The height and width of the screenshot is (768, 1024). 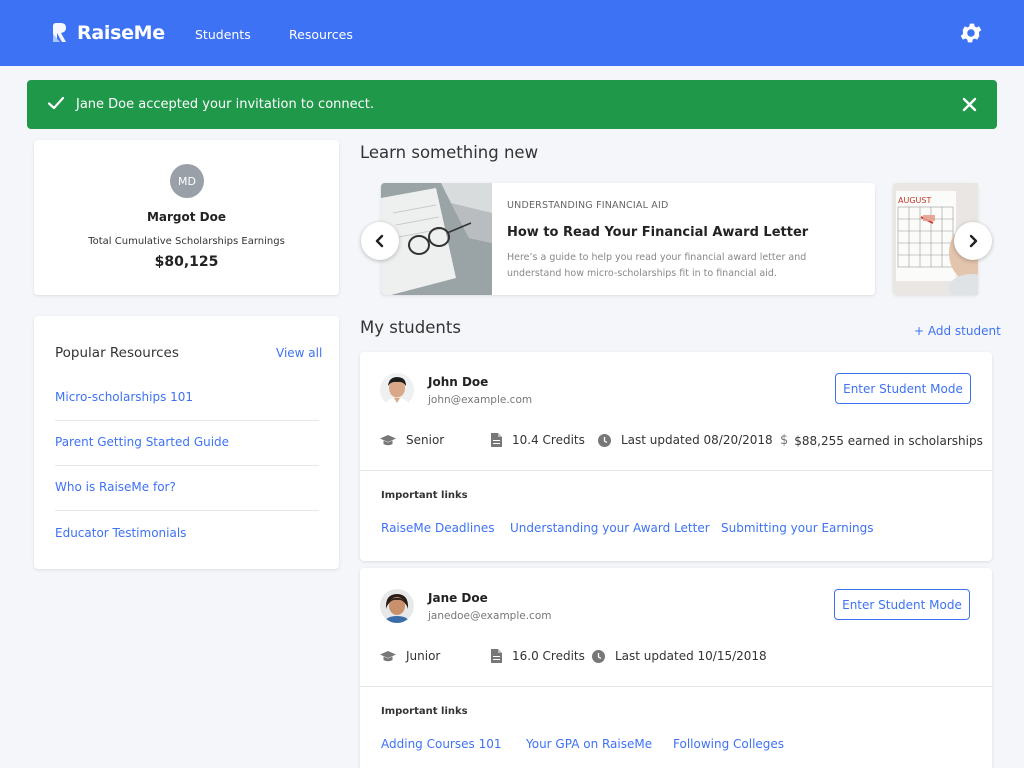 I want to click on student-grade: Senior, so click(x=425, y=440).